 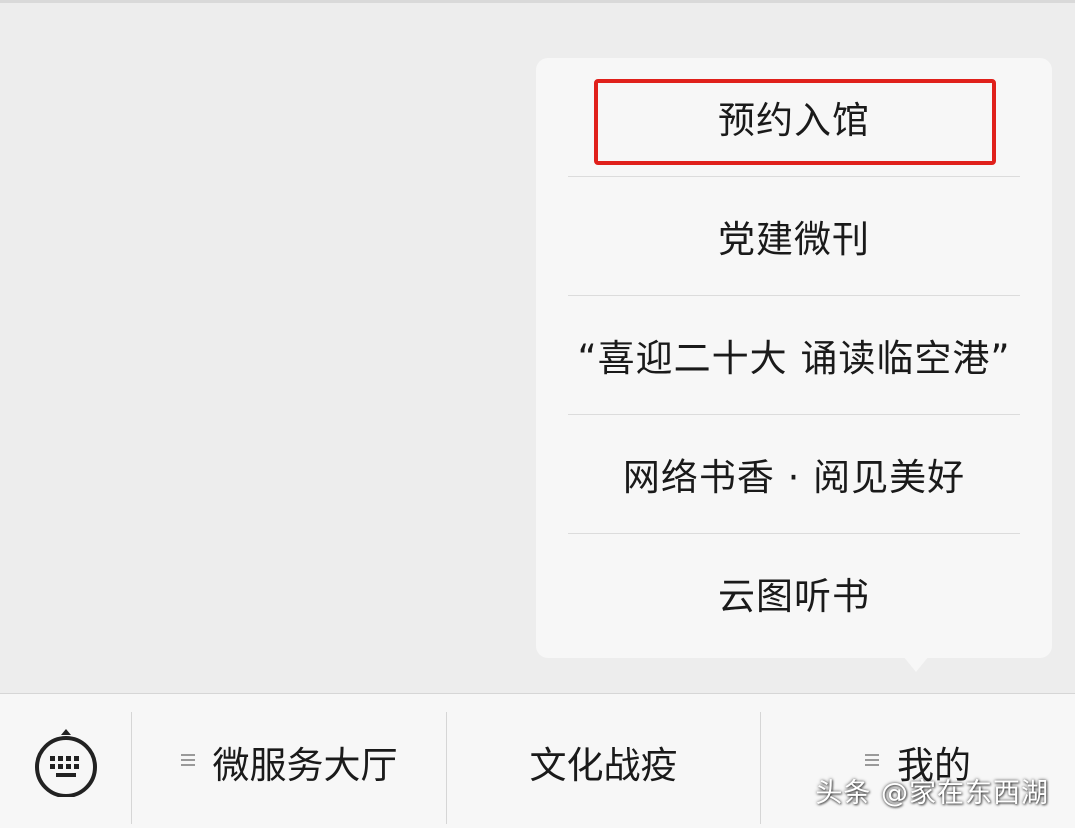 I want to click on keyboard-toggle-button, so click(x=66, y=761).